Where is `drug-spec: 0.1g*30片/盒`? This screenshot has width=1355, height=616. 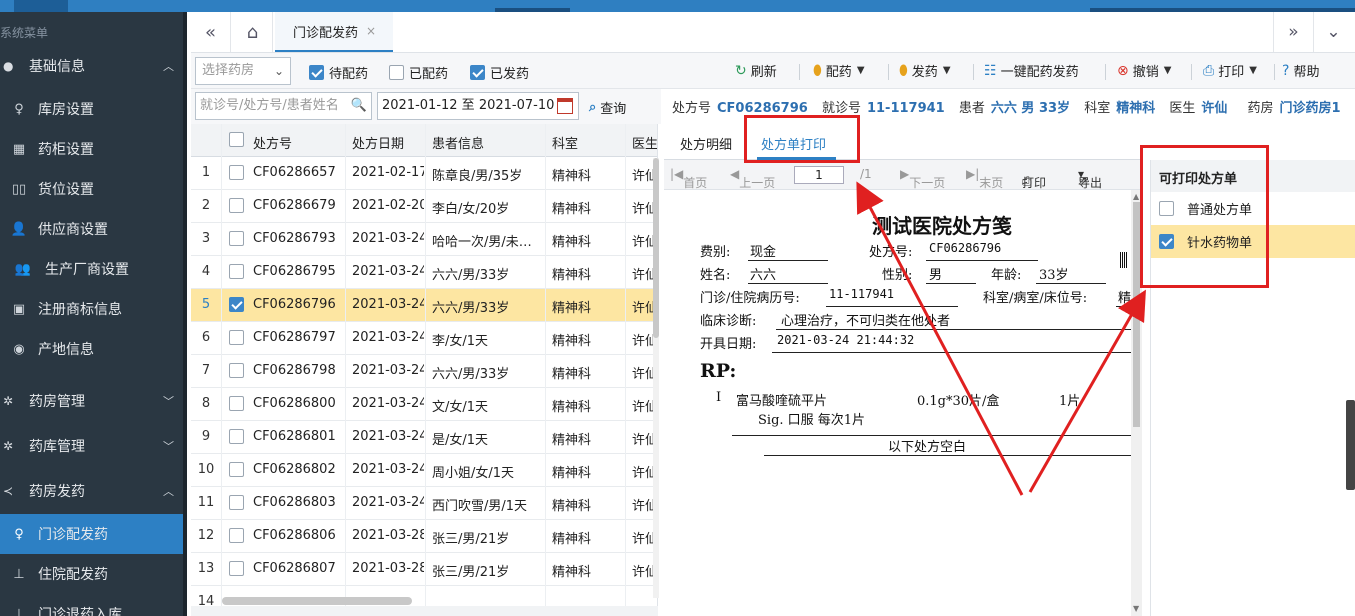
drug-spec: 0.1g*30片/盒 is located at coordinates (958, 401).